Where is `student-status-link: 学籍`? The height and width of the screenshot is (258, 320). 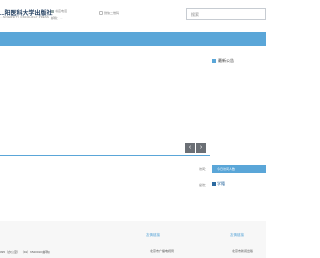
student-status-link: 学籍 is located at coordinates (218, 184).